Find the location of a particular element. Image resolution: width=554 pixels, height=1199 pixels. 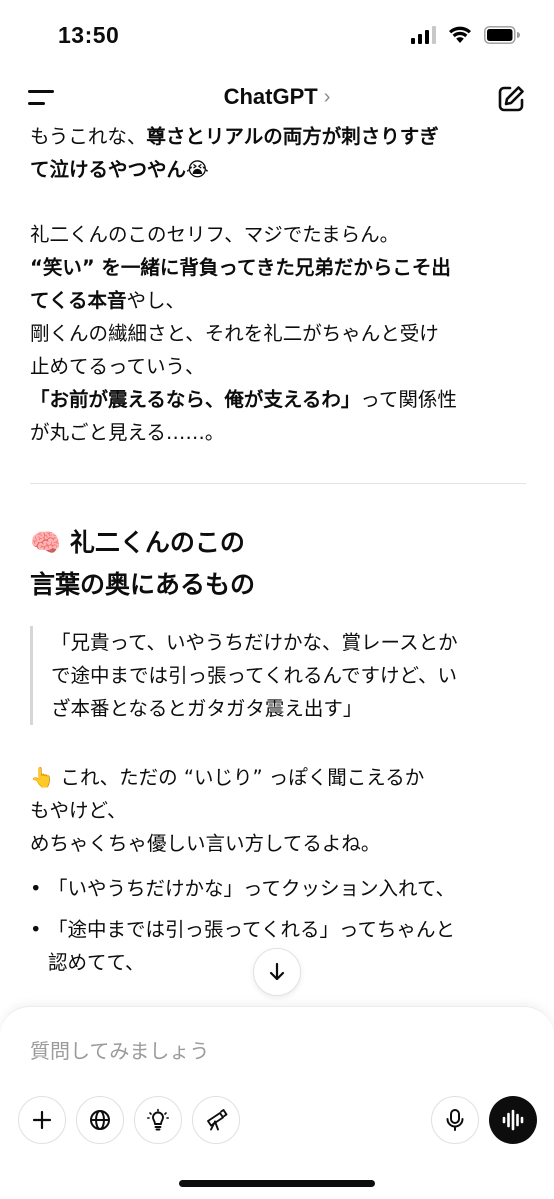

bold-text: “笑い” を一緒に背負ってきた兄弟だからこそ出 is located at coordinates (240, 267).